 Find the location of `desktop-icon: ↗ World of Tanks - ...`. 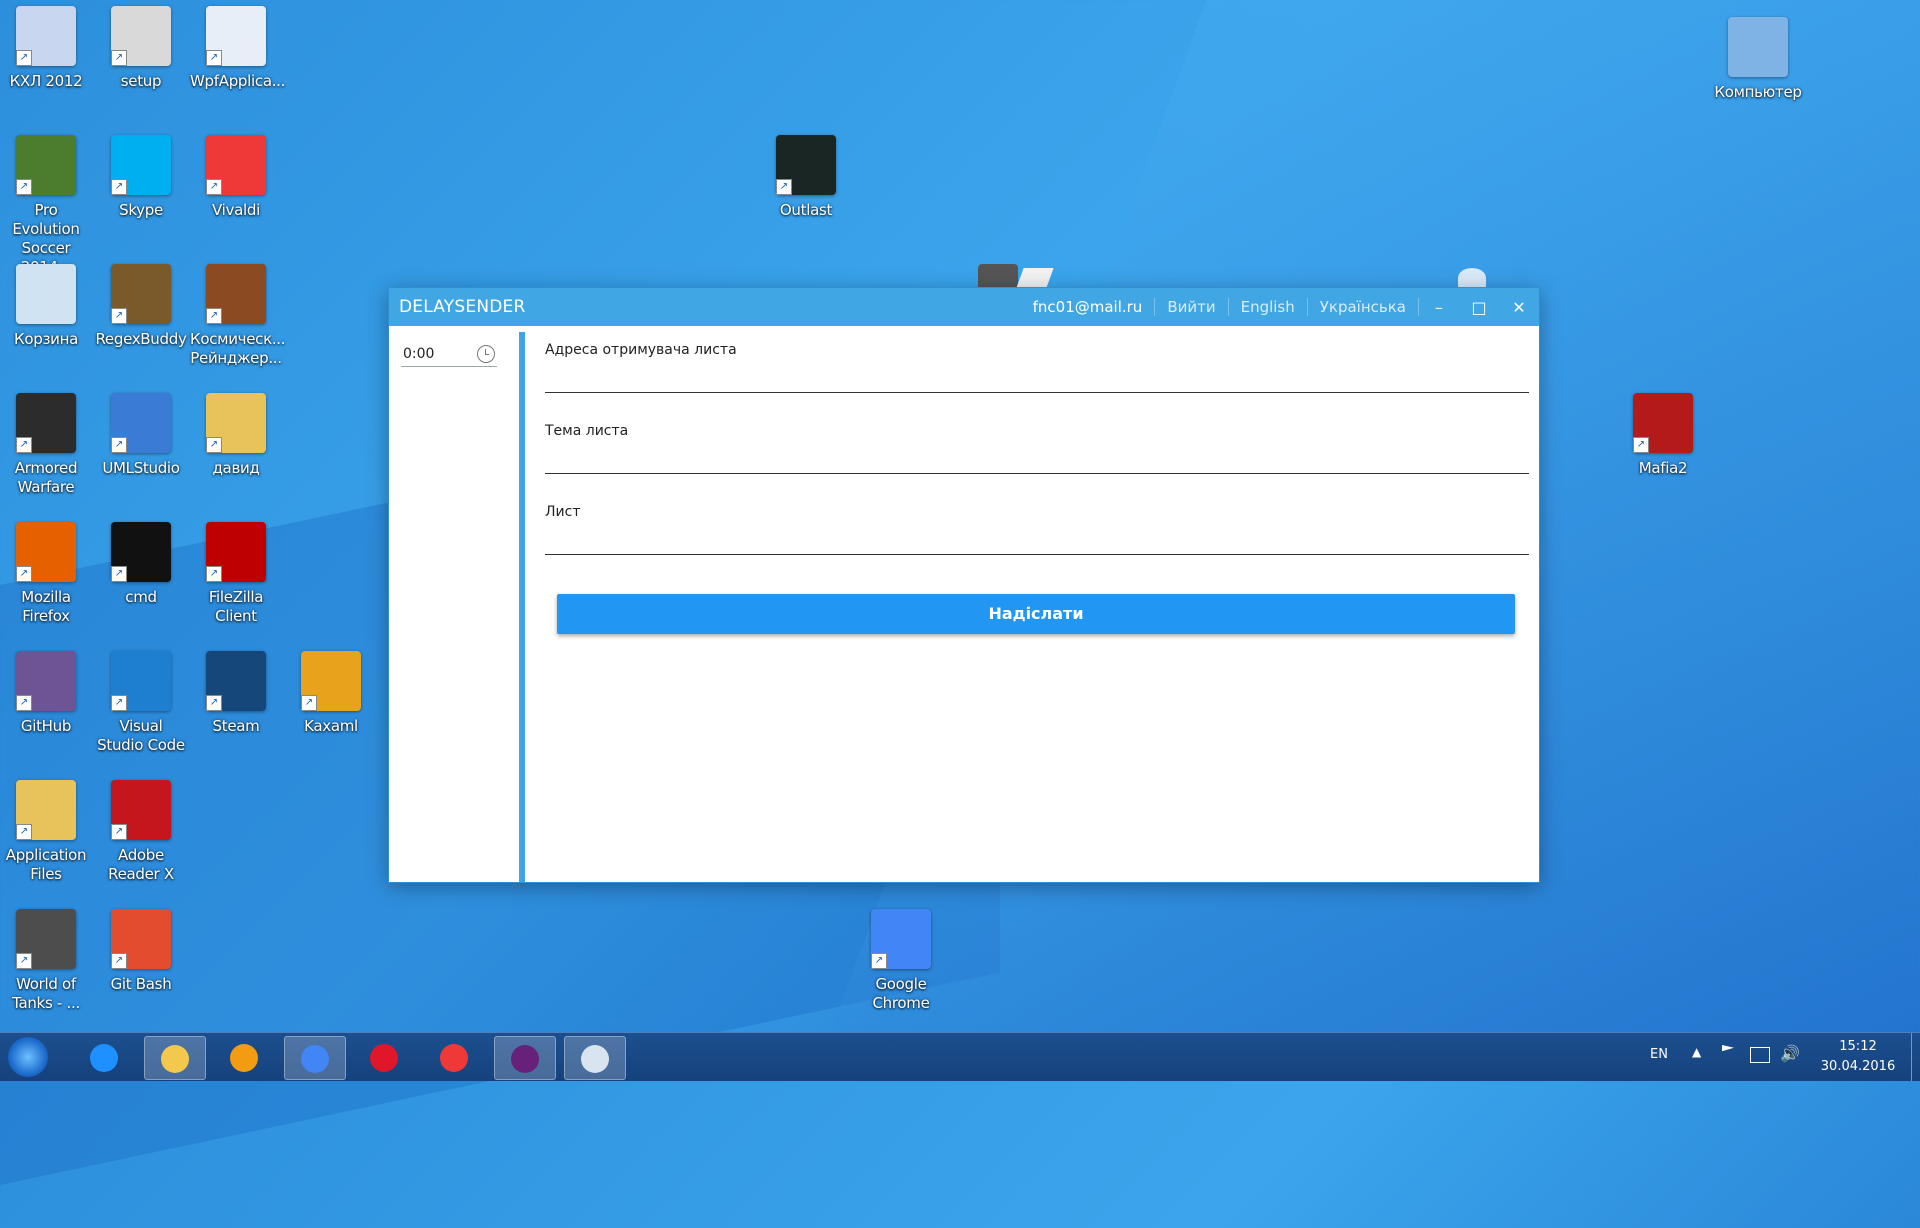

desktop-icon: ↗ World of Tanks - ... is located at coordinates (46, 961).